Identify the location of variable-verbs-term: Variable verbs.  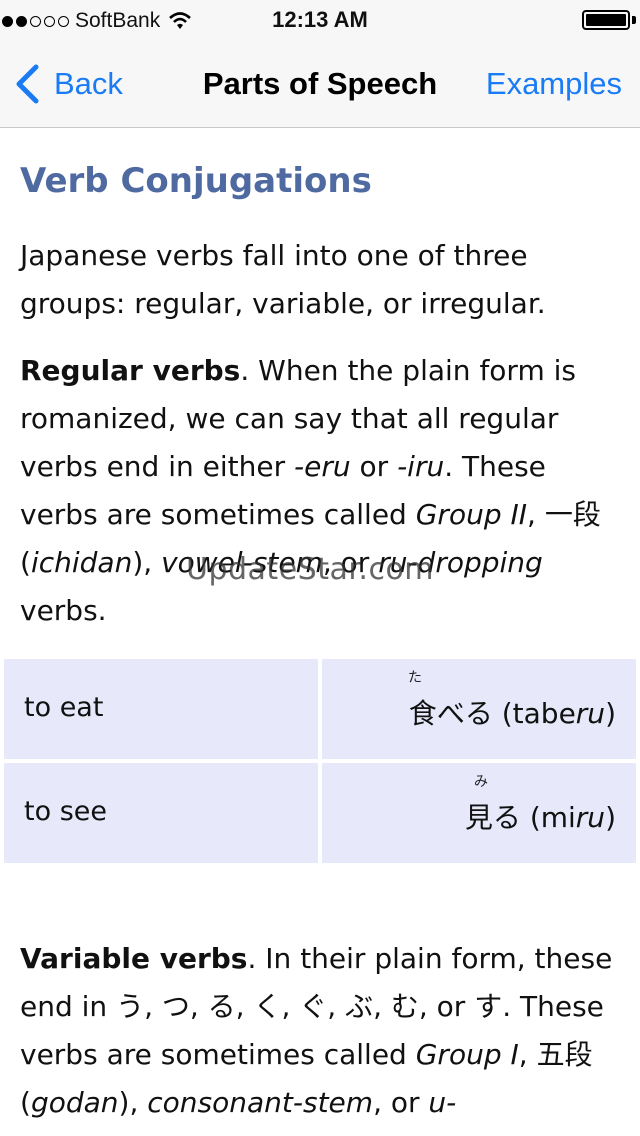
(134, 958).